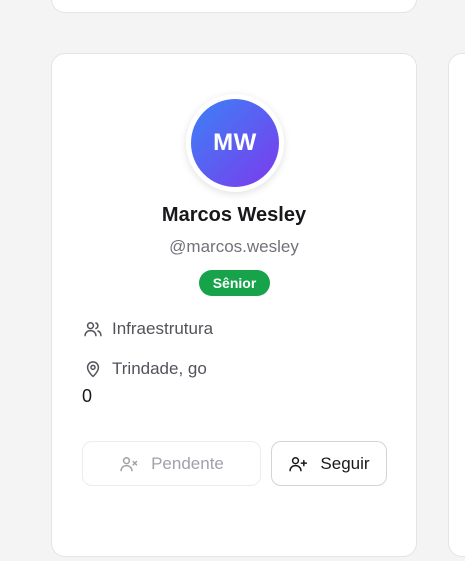  Describe the element at coordinates (234, 246) in the screenshot. I see `profile-handle: @marcos.wesley` at that location.